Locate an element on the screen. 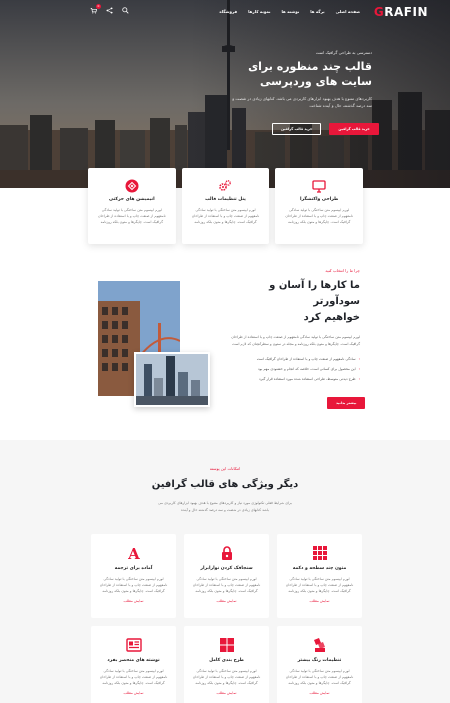 Image resolution: width=450 pixels, height=703 pixels. lock-icon is located at coordinates (227, 553).